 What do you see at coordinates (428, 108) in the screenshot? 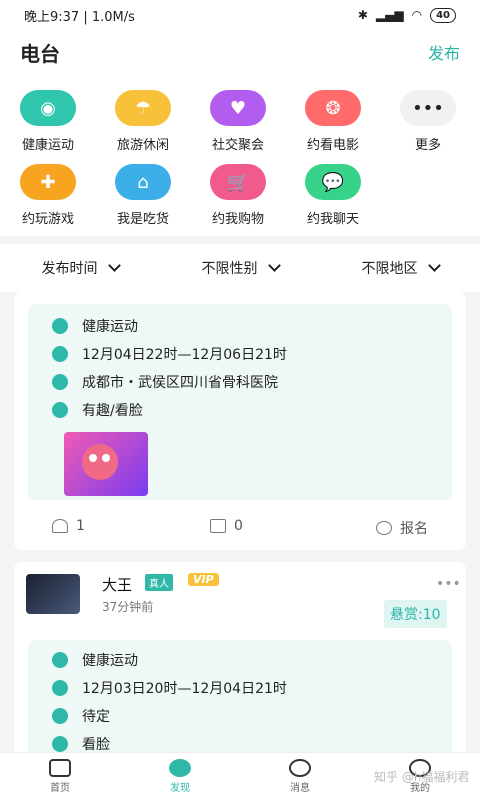
I see `more-dots-icon: •••` at bounding box center [428, 108].